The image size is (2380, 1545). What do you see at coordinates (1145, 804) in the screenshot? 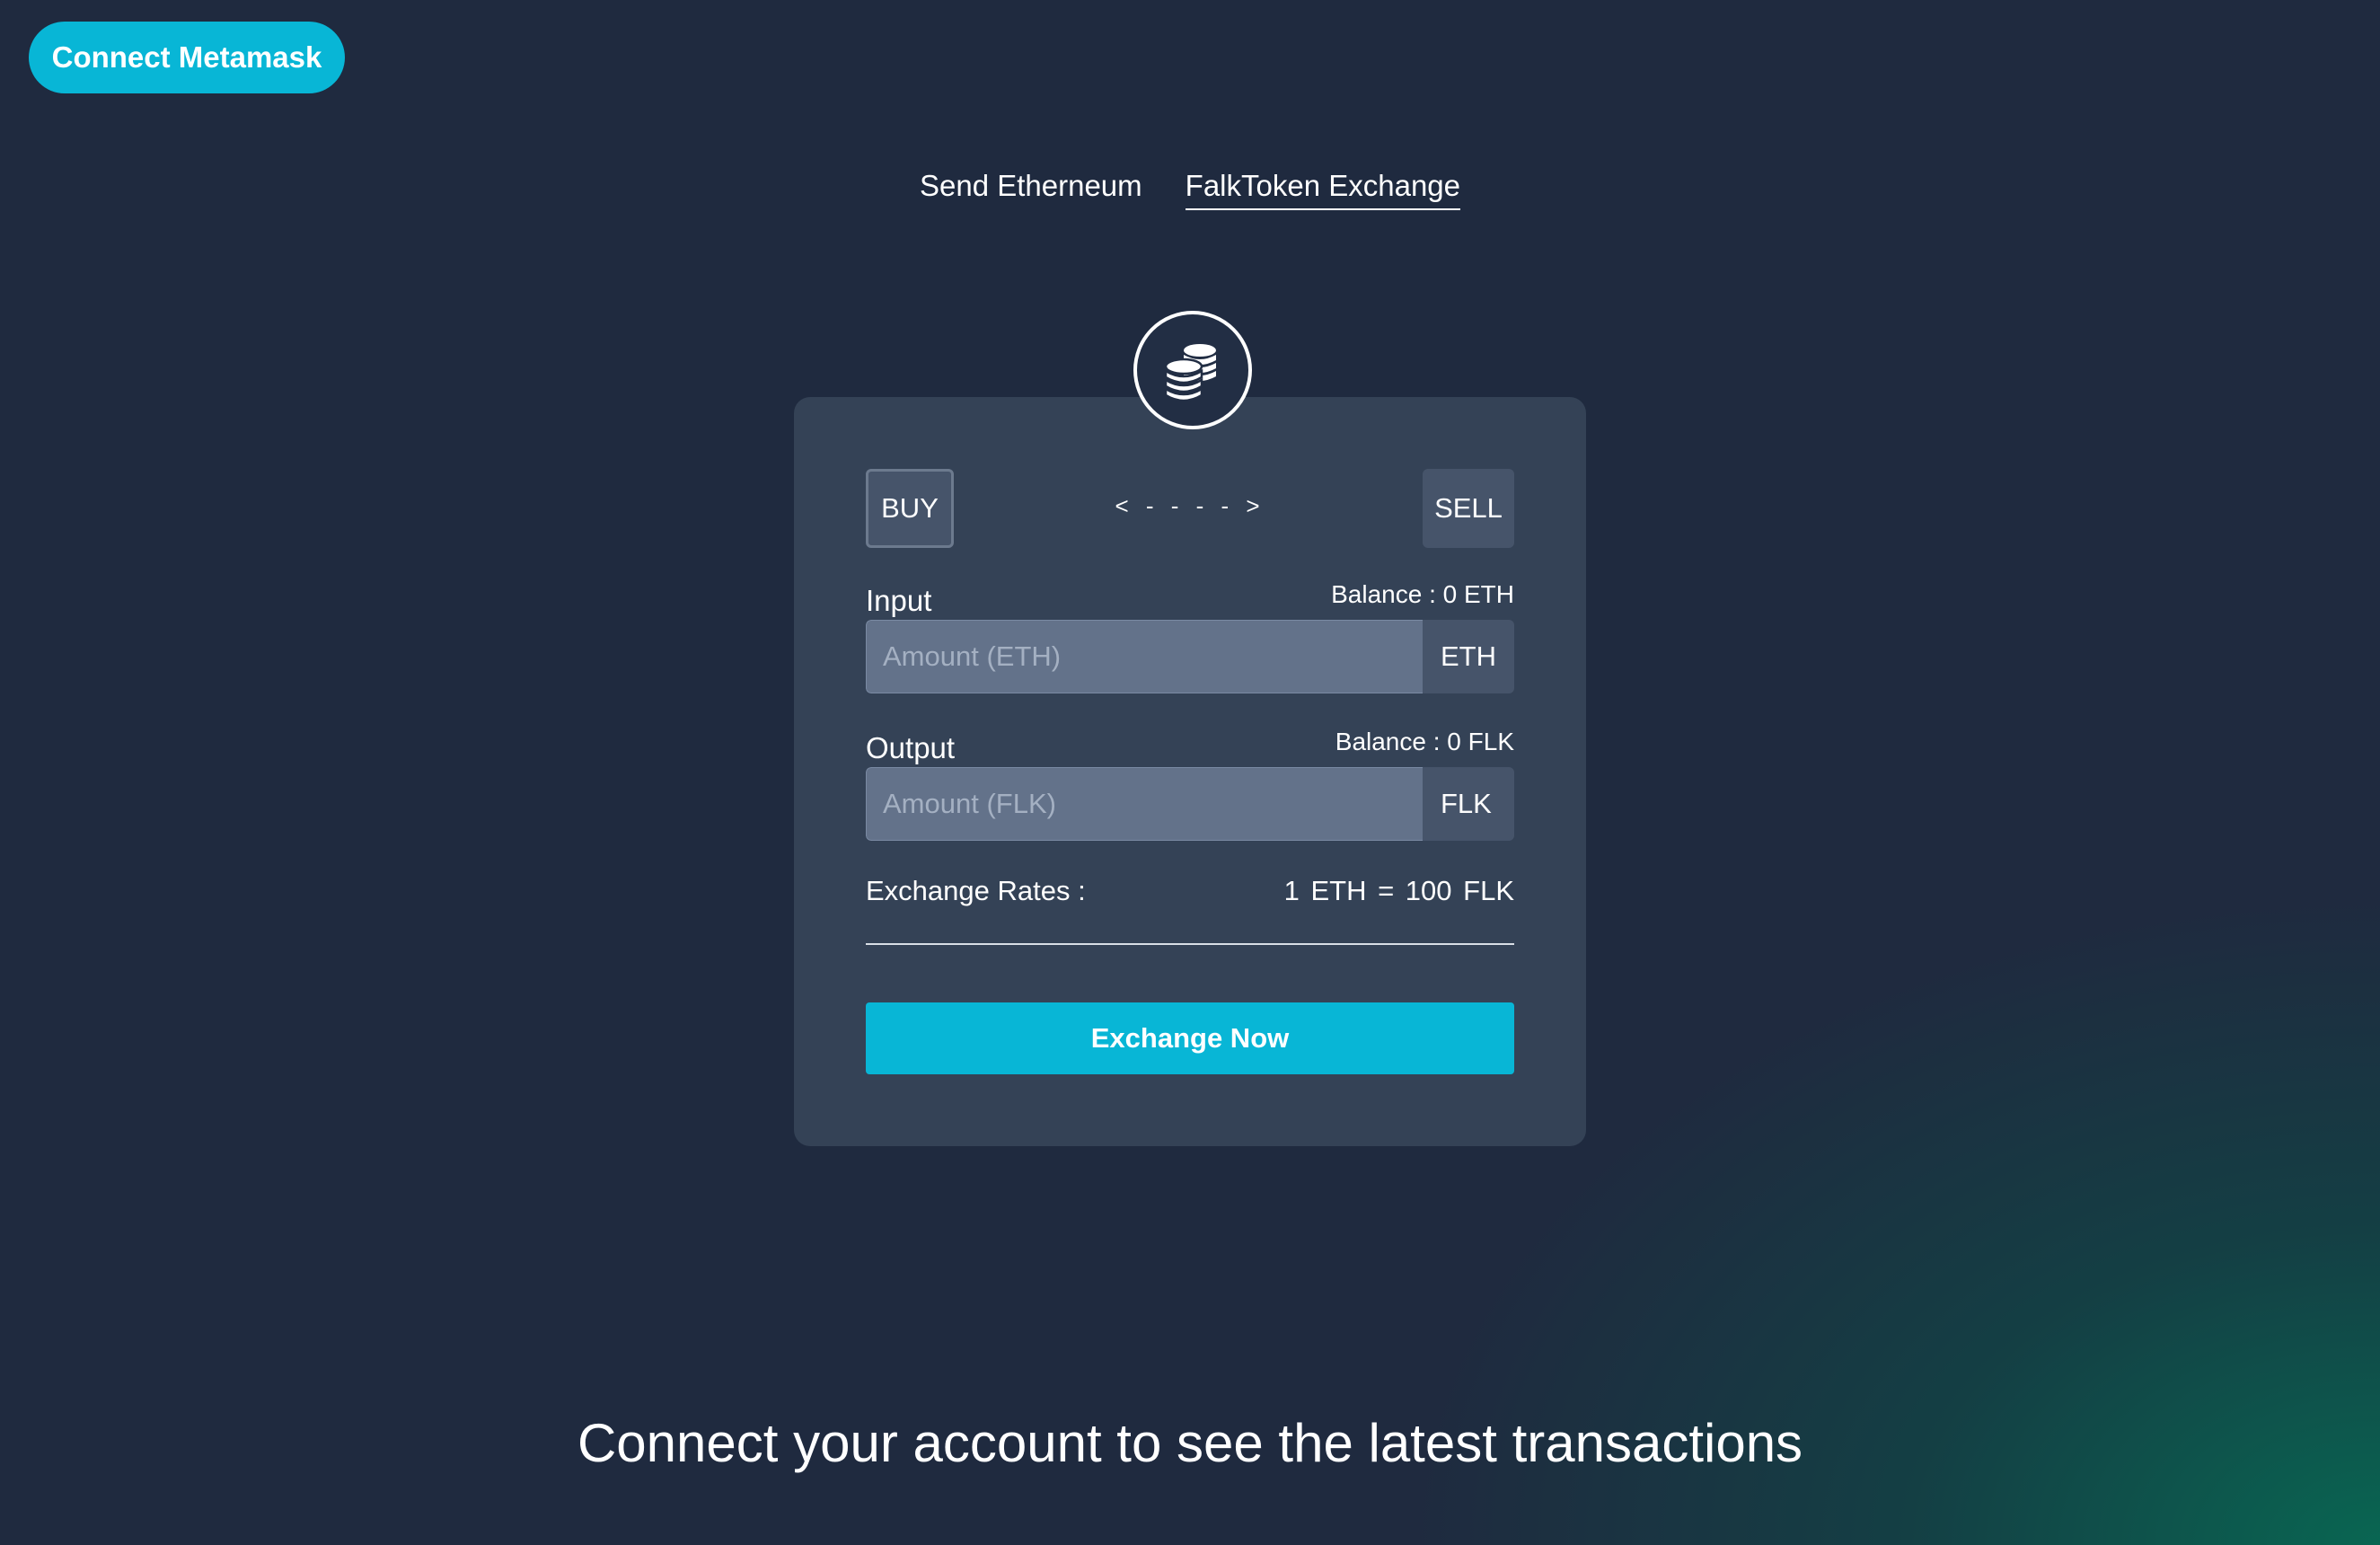
I see `flk-amount-input` at bounding box center [1145, 804].